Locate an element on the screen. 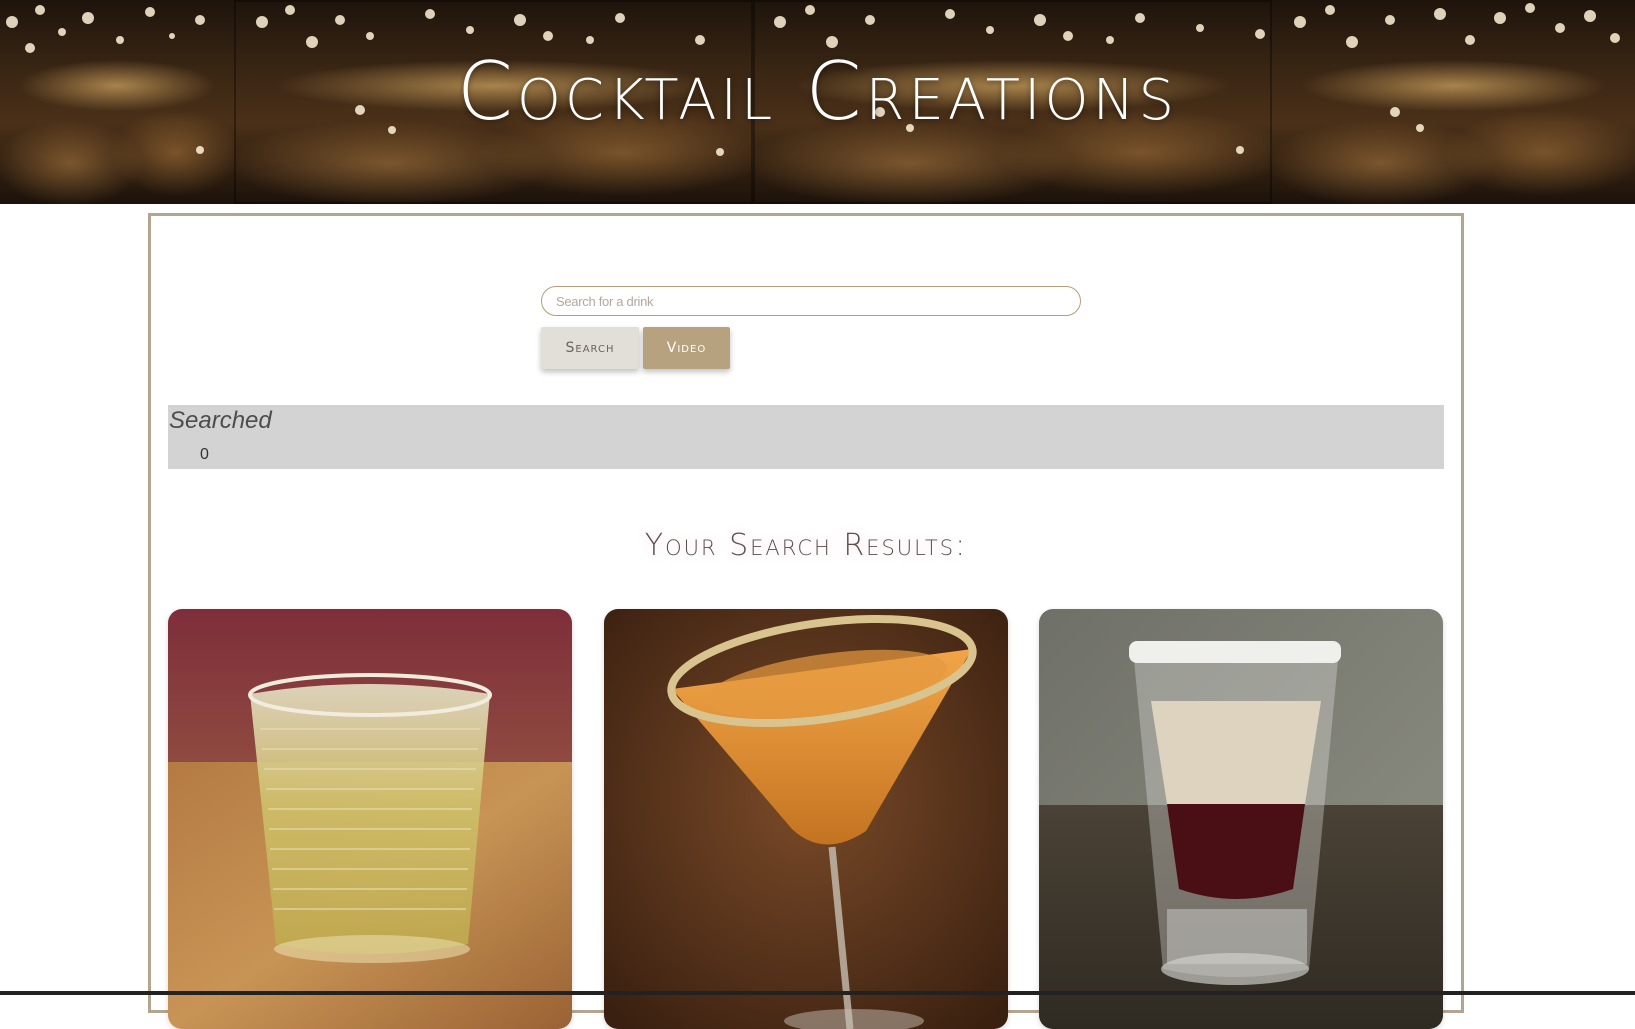 This screenshot has height=1029, width=1635. whiskey-tumbler-drink-image is located at coordinates (370, 819).